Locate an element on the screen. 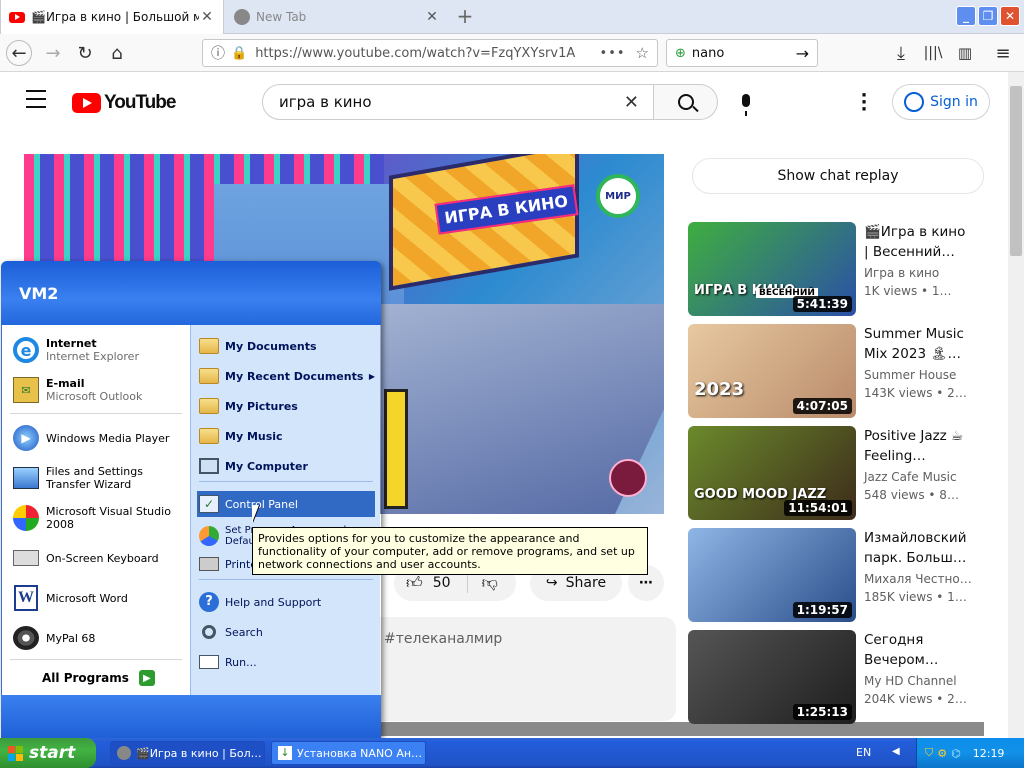 The height and width of the screenshot is (768, 1024). description-box: #телеканалмир is located at coordinates (523, 669).